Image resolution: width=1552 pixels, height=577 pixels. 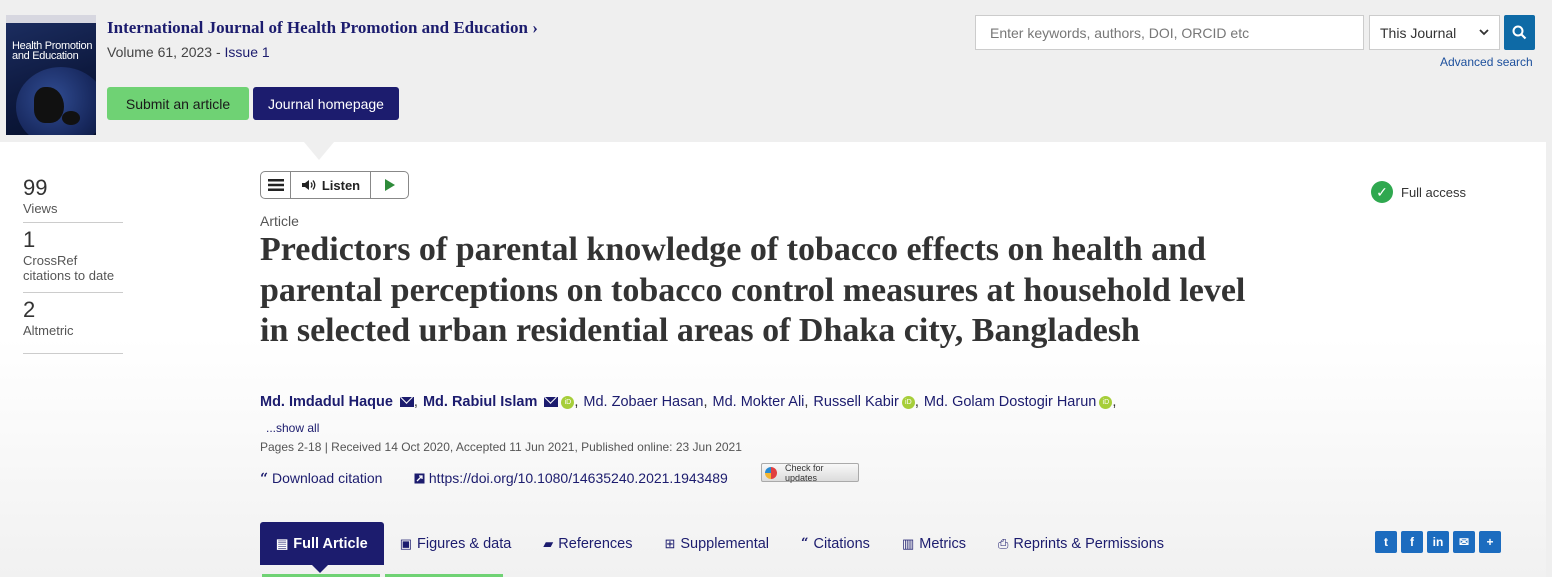 I want to click on panel-notch, so click(x=319, y=151).